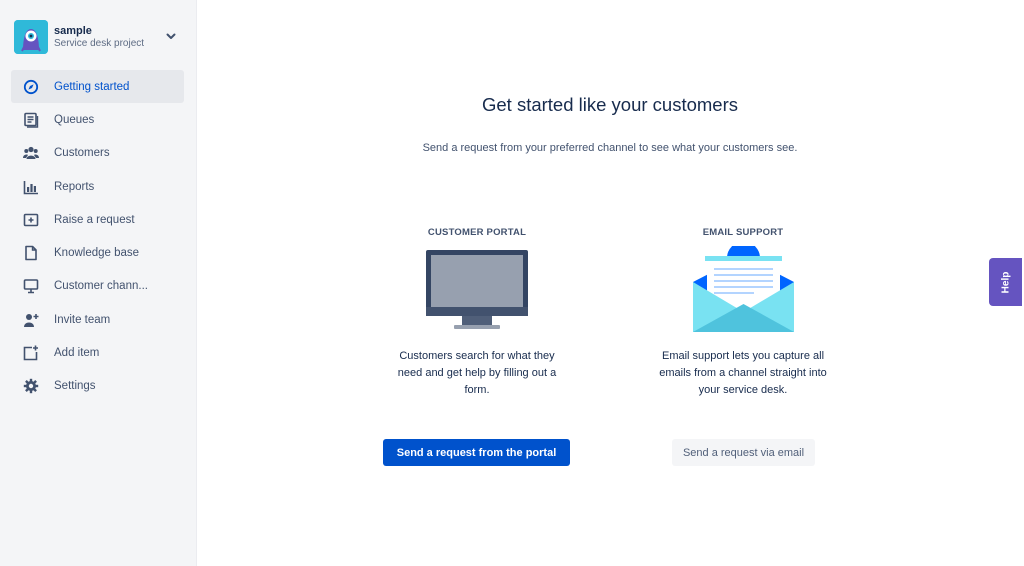 The image size is (1024, 566). Describe the element at coordinates (31, 320) in the screenshot. I see `invite-person-icon` at that location.